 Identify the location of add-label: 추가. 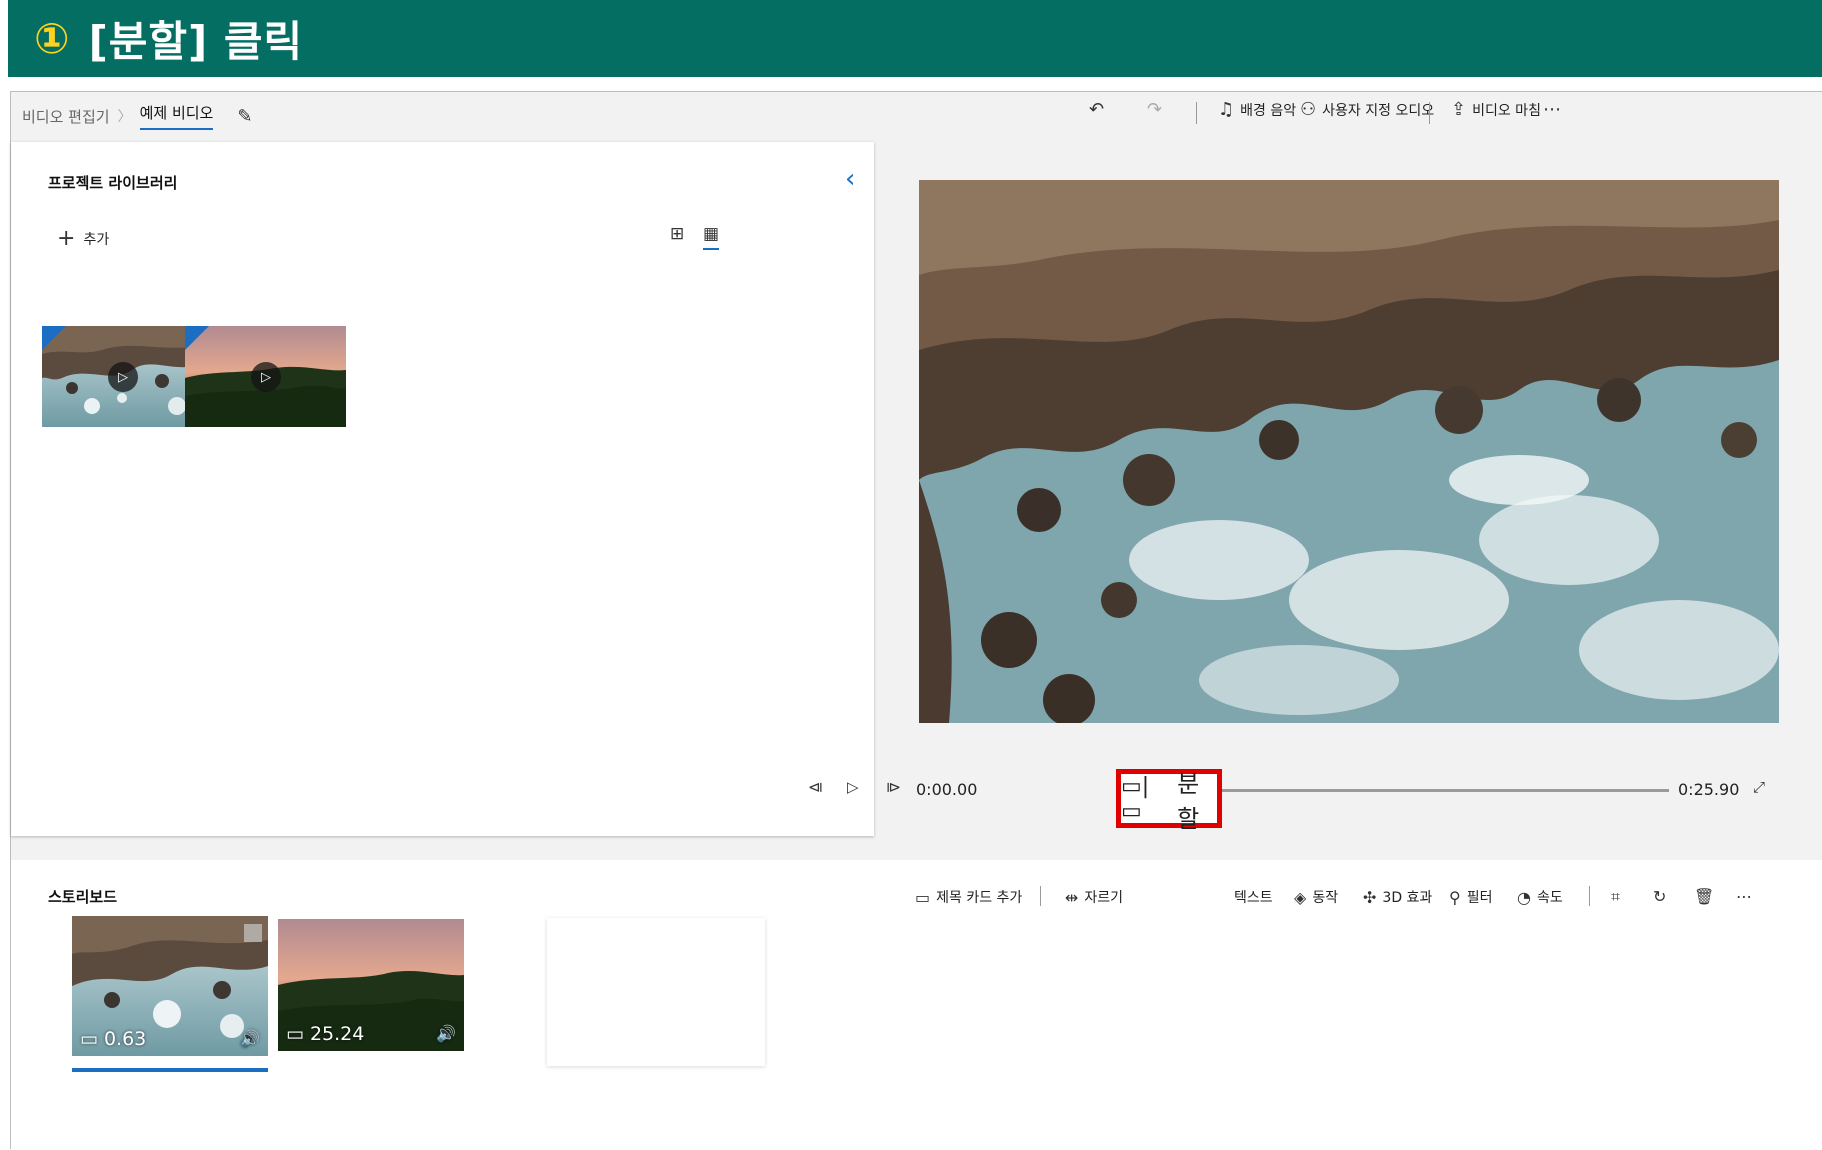
(96, 239).